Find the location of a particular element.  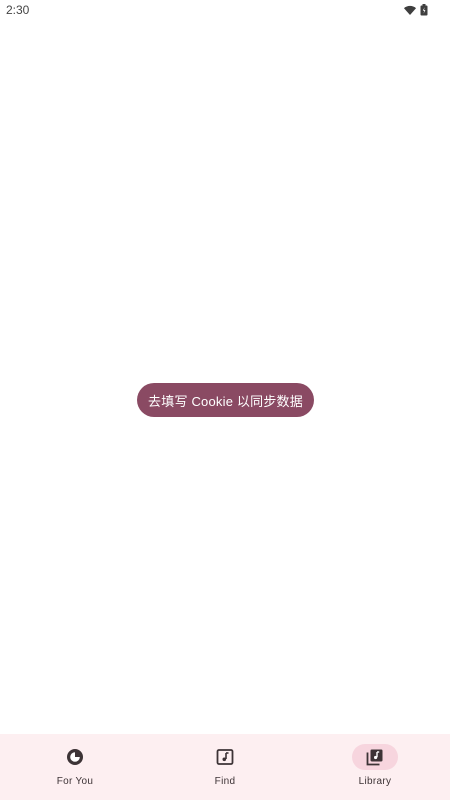

status-time: 2:30 is located at coordinates (18, 10).